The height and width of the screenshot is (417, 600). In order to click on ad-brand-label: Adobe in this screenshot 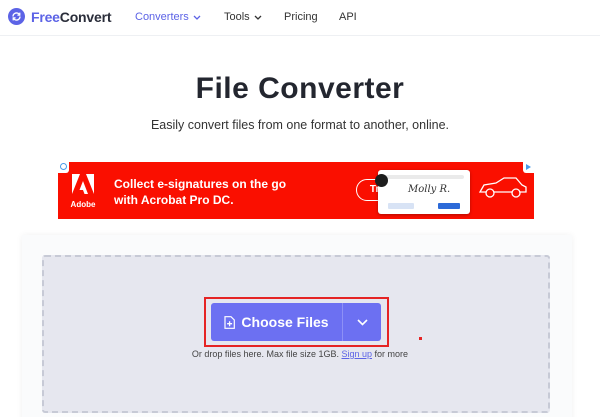, I will do `click(83, 204)`.